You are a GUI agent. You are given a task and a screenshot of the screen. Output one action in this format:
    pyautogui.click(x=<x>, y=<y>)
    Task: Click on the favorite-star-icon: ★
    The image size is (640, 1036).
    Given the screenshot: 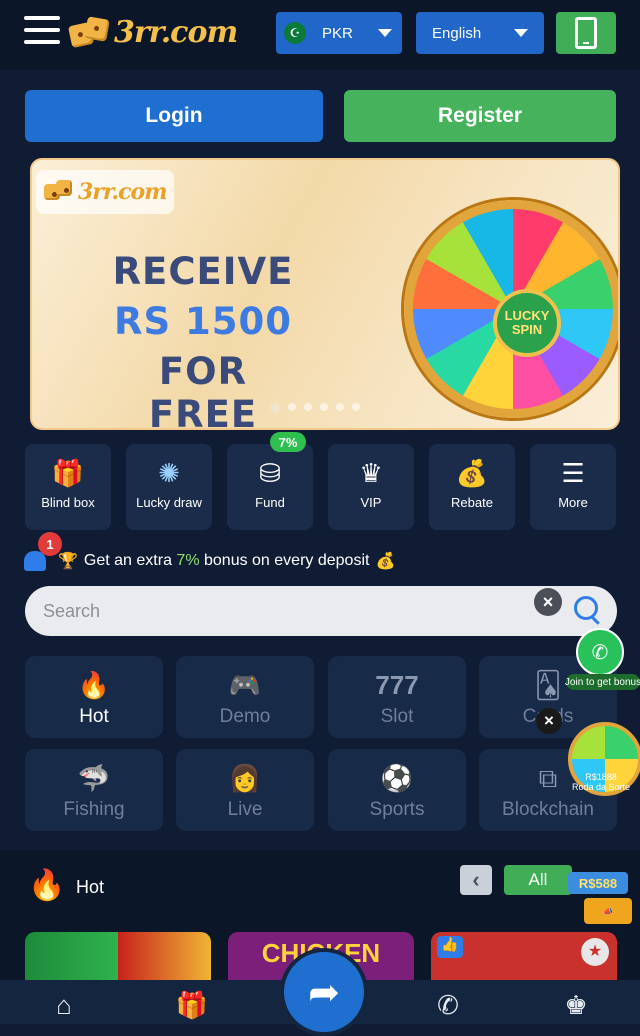 What is the action you would take?
    pyautogui.click(x=595, y=952)
    